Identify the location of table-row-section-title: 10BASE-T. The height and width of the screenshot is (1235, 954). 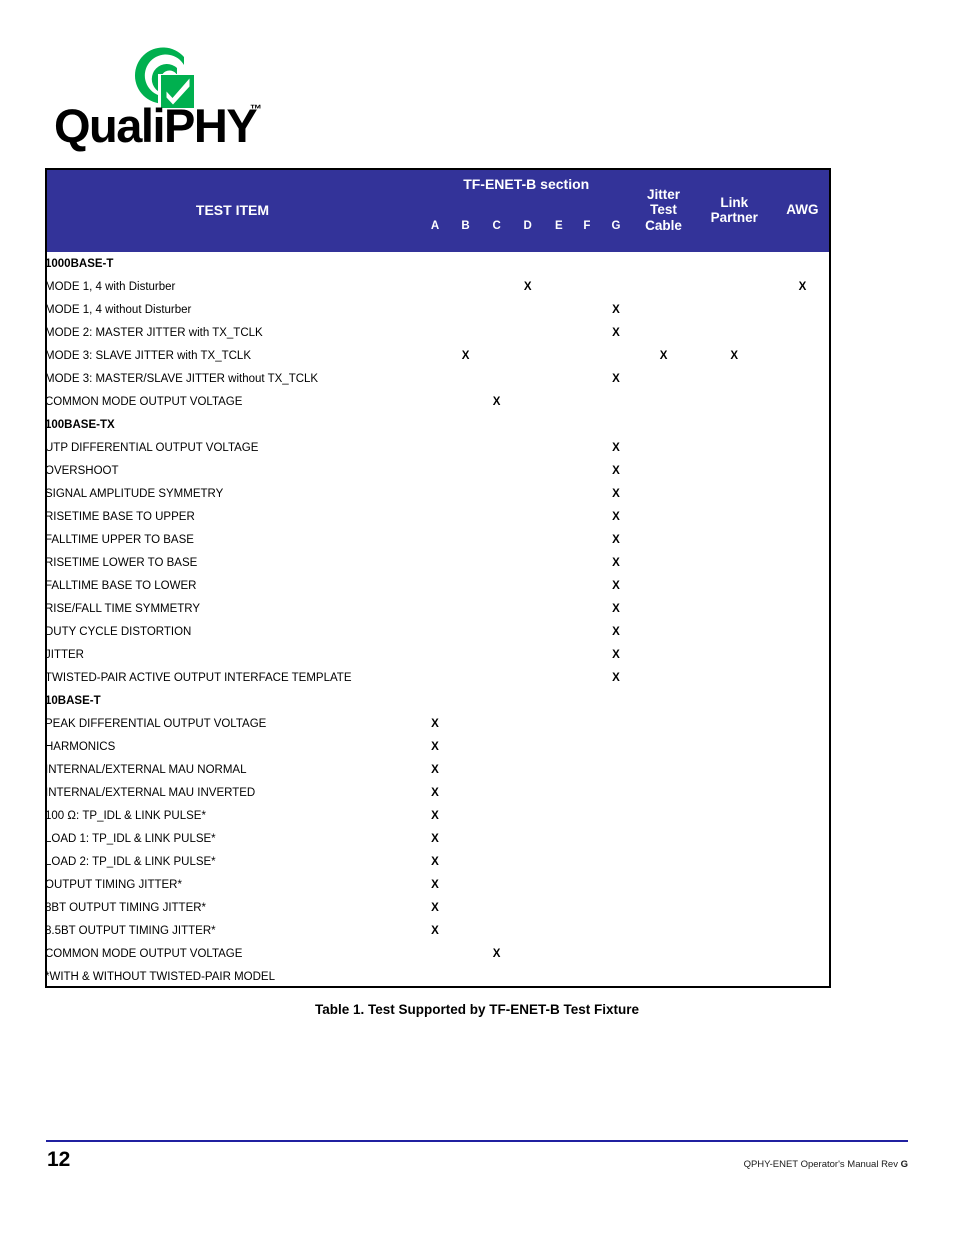
(438, 700).